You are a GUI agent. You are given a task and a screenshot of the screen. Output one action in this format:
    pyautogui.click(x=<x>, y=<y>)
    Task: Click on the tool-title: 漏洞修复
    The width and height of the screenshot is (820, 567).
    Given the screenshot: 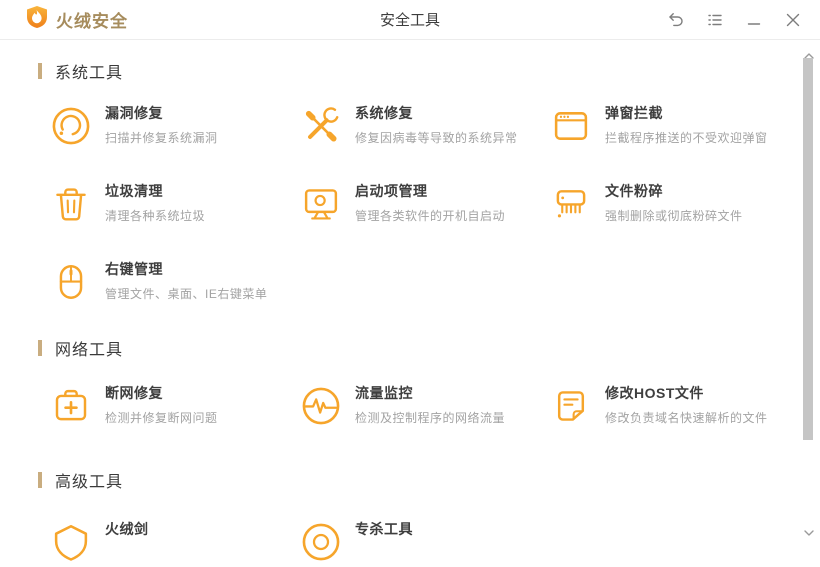 What is the action you would take?
    pyautogui.click(x=161, y=113)
    